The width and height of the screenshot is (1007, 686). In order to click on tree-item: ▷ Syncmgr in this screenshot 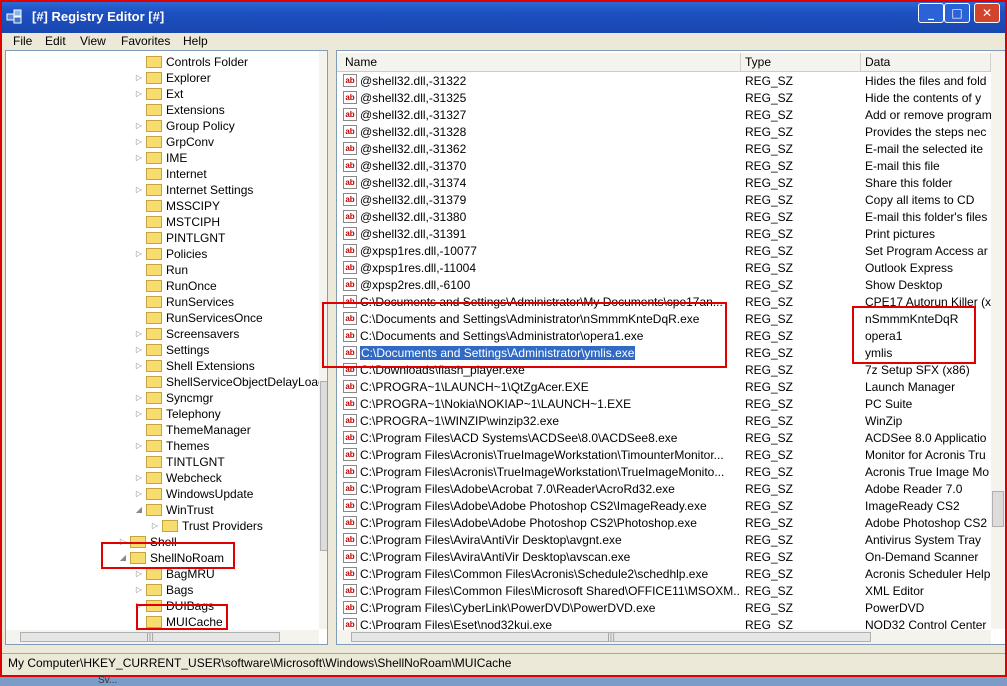, I will do `click(174, 398)`.